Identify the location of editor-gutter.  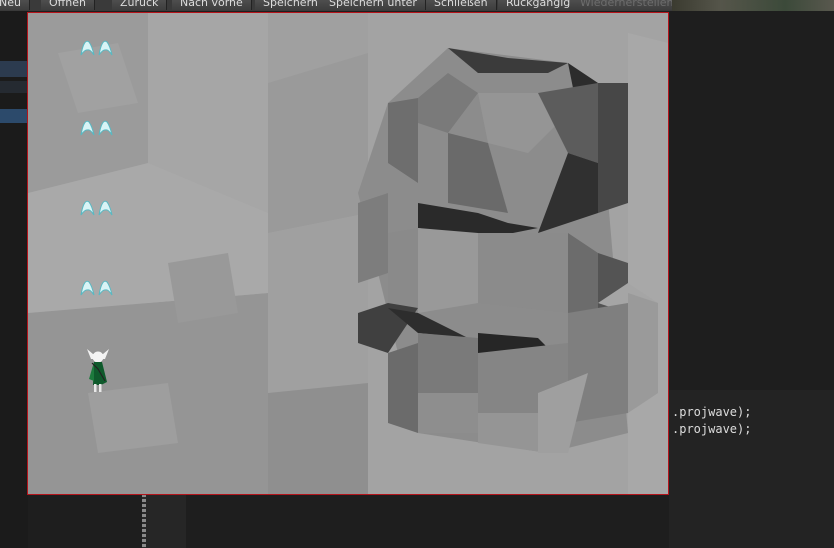
(14, 279).